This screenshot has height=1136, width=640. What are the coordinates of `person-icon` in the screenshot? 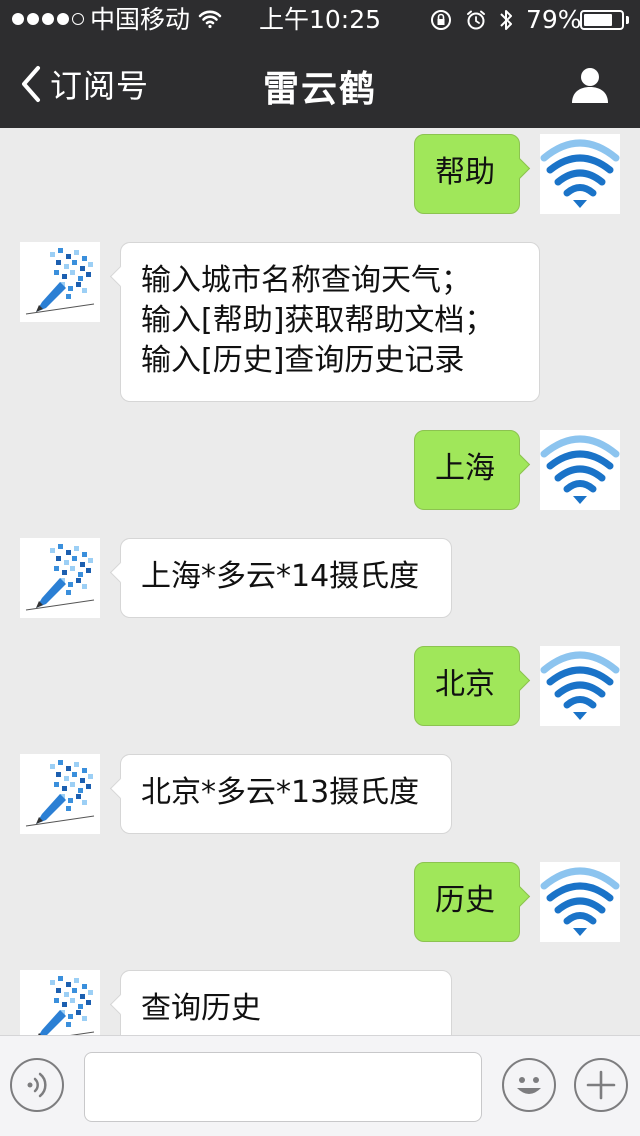 It's located at (590, 85).